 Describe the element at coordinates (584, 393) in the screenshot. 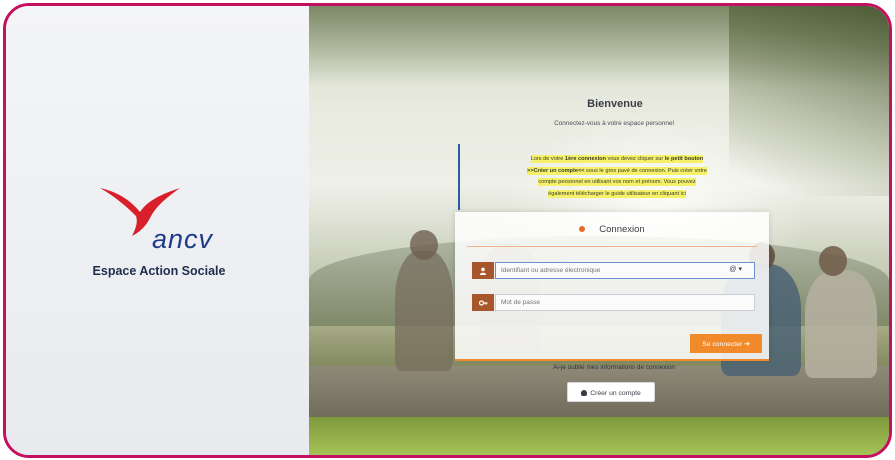

I see `add-user-icon` at that location.